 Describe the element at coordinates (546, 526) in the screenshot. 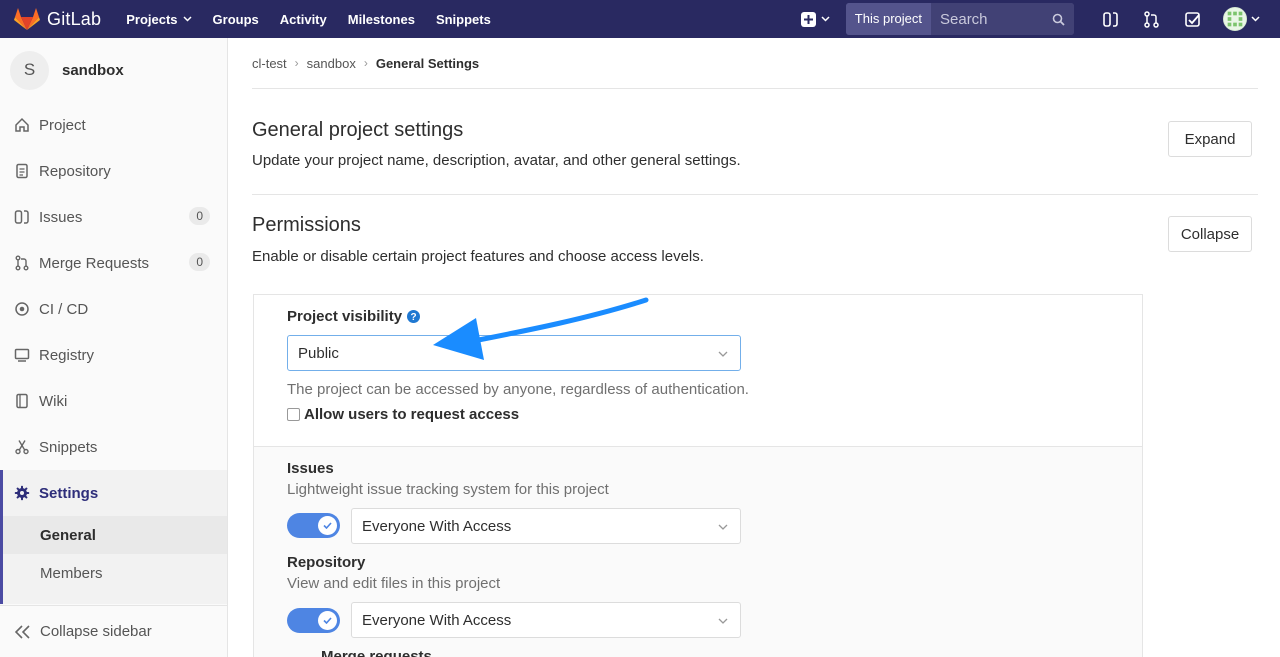

I see `issues-access-select: Everyone With Access` at that location.